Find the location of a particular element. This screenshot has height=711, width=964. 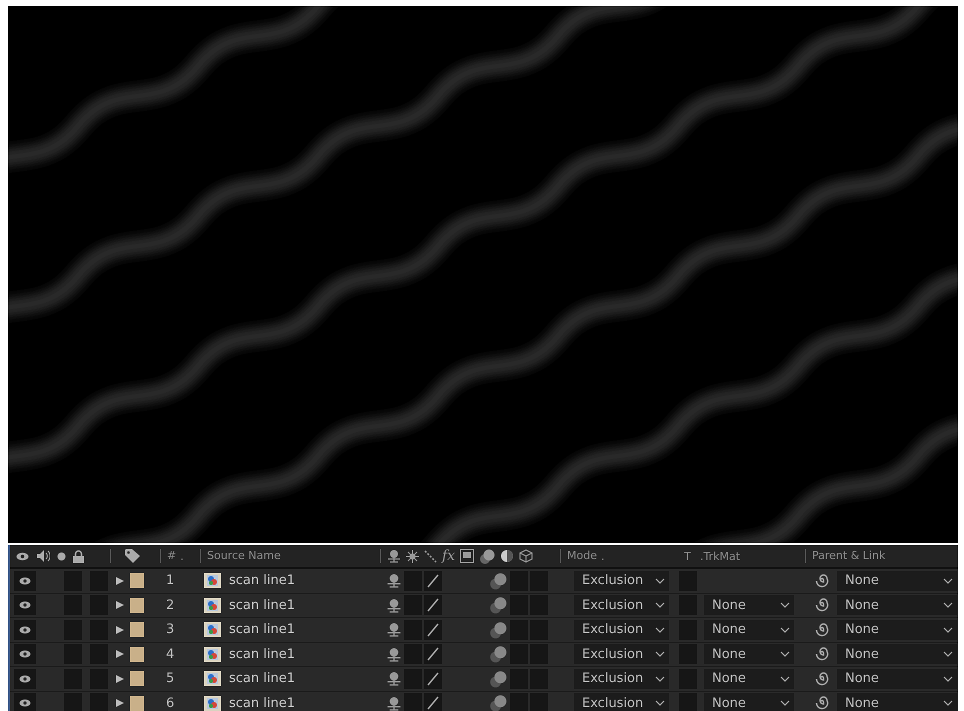

column-header: Mode is located at coordinates (578, 556).